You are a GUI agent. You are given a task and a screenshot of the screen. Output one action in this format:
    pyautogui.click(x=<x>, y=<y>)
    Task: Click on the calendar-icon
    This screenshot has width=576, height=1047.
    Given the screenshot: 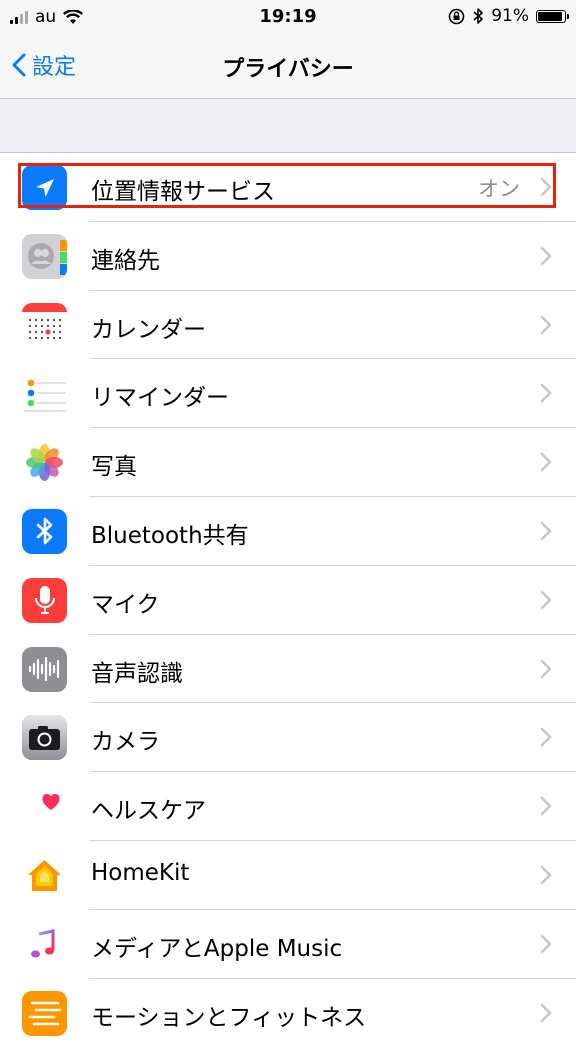 What is the action you would take?
    pyautogui.click(x=44, y=325)
    